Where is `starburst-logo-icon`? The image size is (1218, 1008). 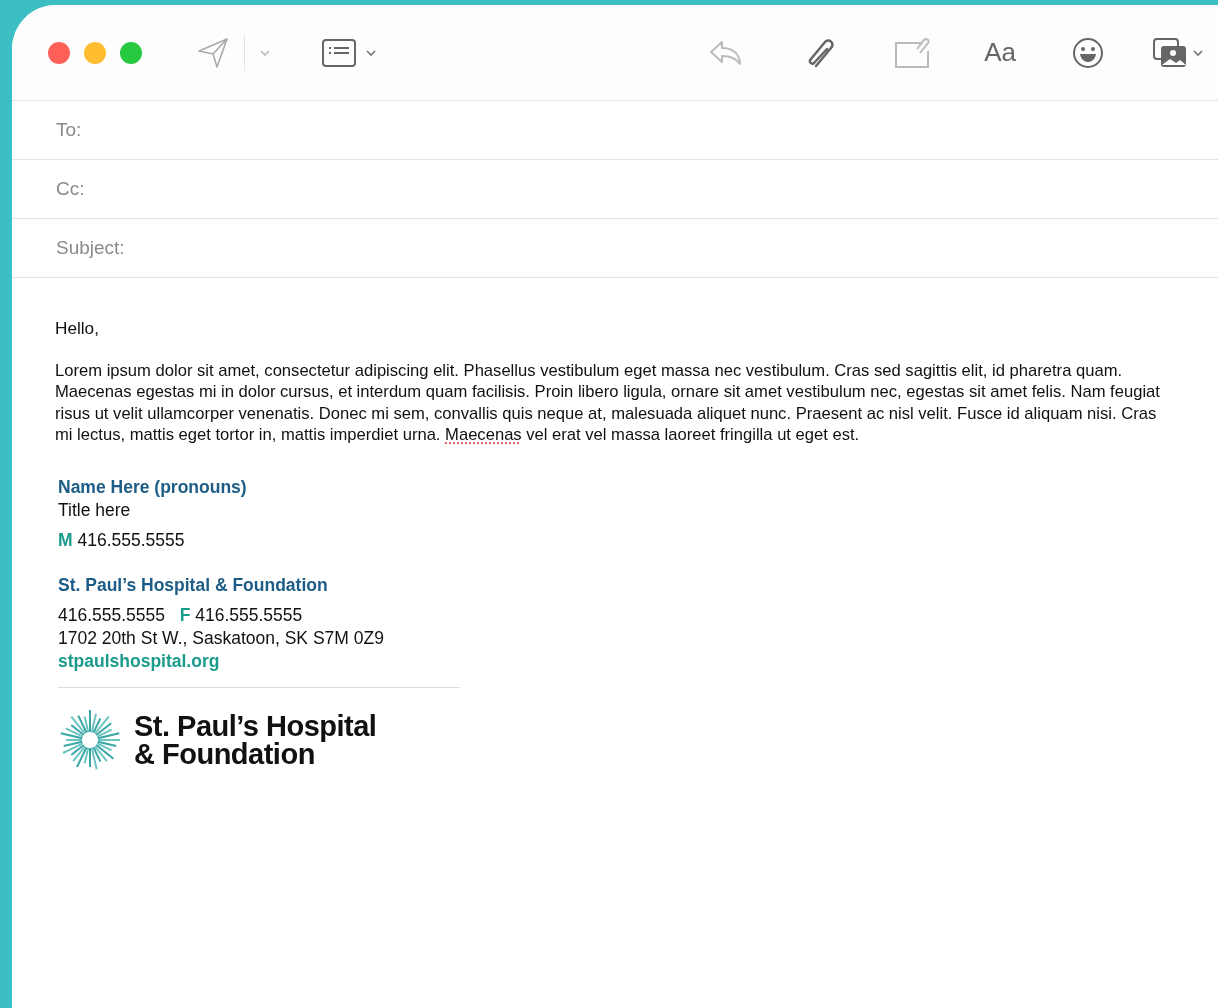 starburst-logo-icon is located at coordinates (90, 739).